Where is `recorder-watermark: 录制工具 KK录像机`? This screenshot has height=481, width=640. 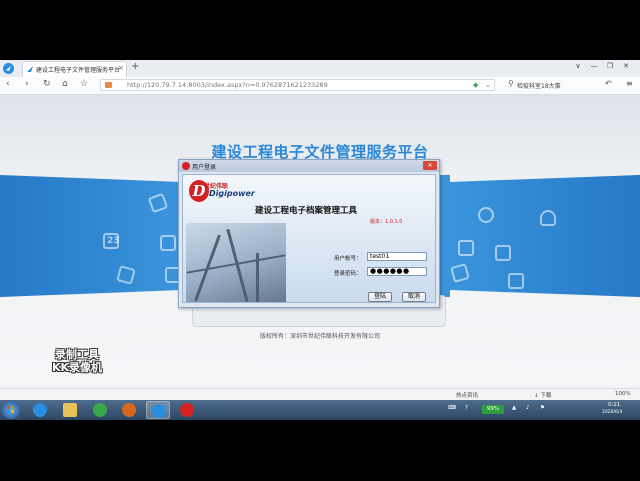 recorder-watermark: 录制工具 KK录像机 is located at coordinates (77, 361).